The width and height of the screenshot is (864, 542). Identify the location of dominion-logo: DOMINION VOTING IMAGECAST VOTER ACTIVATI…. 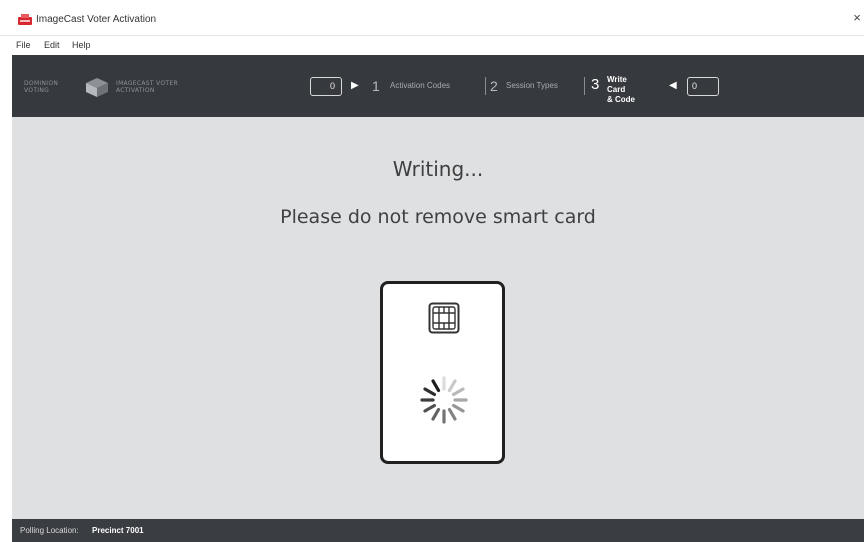
(112, 86).